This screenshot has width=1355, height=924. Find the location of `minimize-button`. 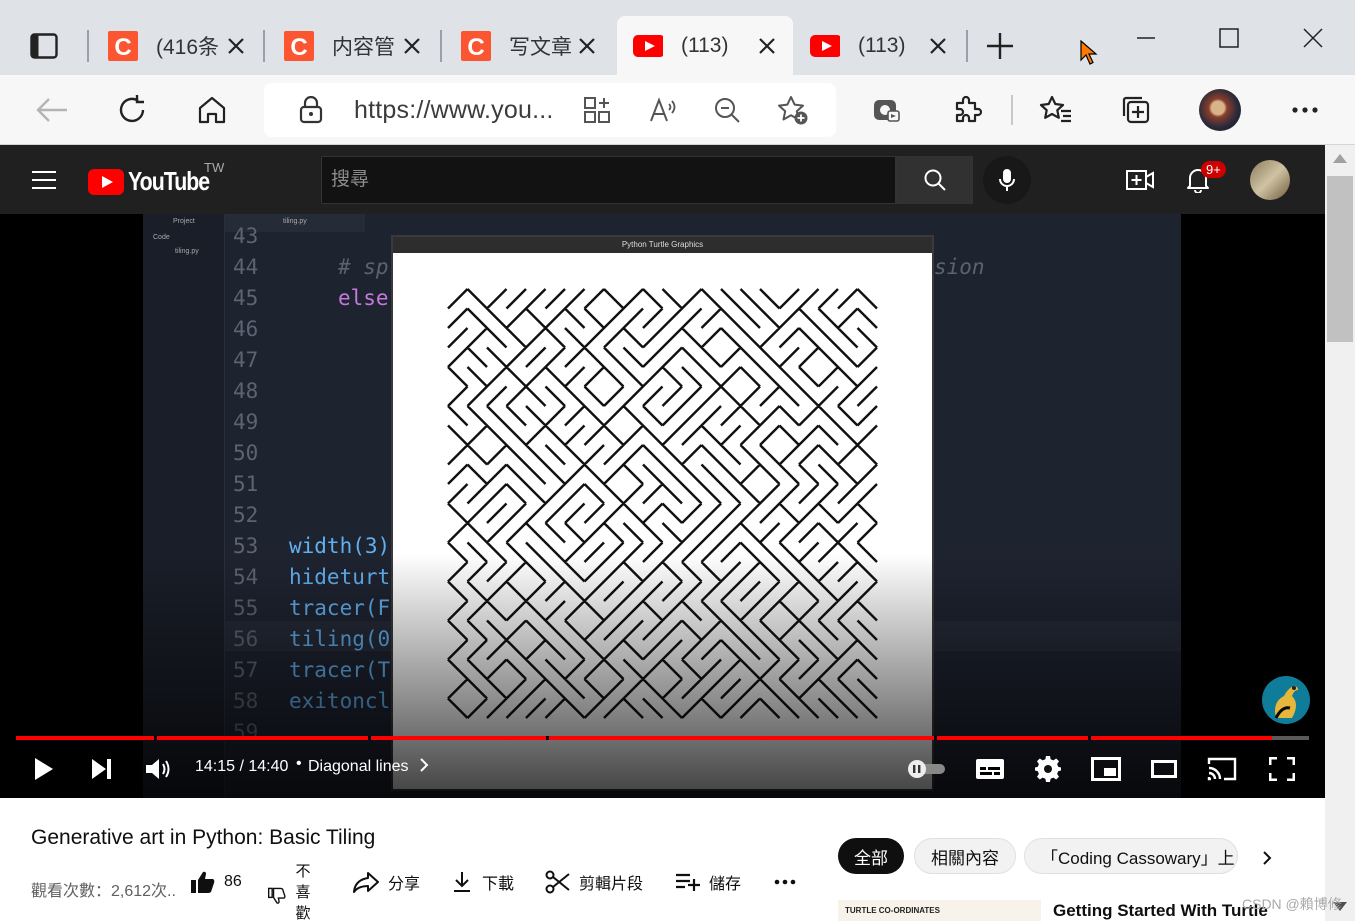

minimize-button is located at coordinates (1146, 38).